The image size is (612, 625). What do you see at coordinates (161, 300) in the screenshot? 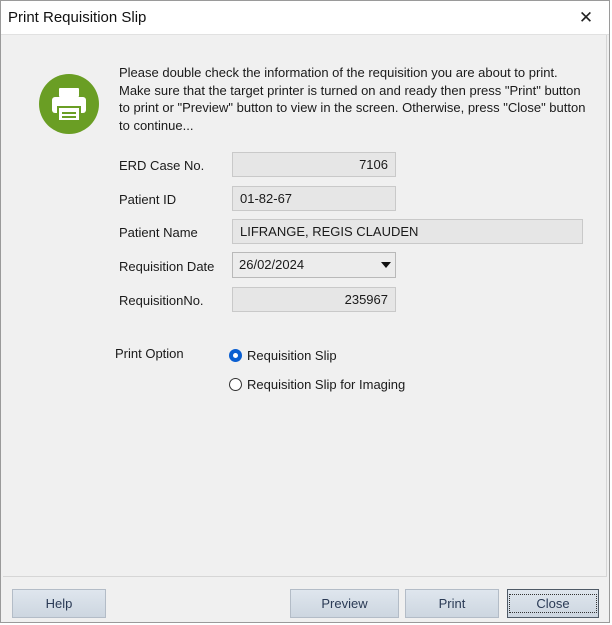
I see `requisition-no-label: RequisitionNo.` at bounding box center [161, 300].